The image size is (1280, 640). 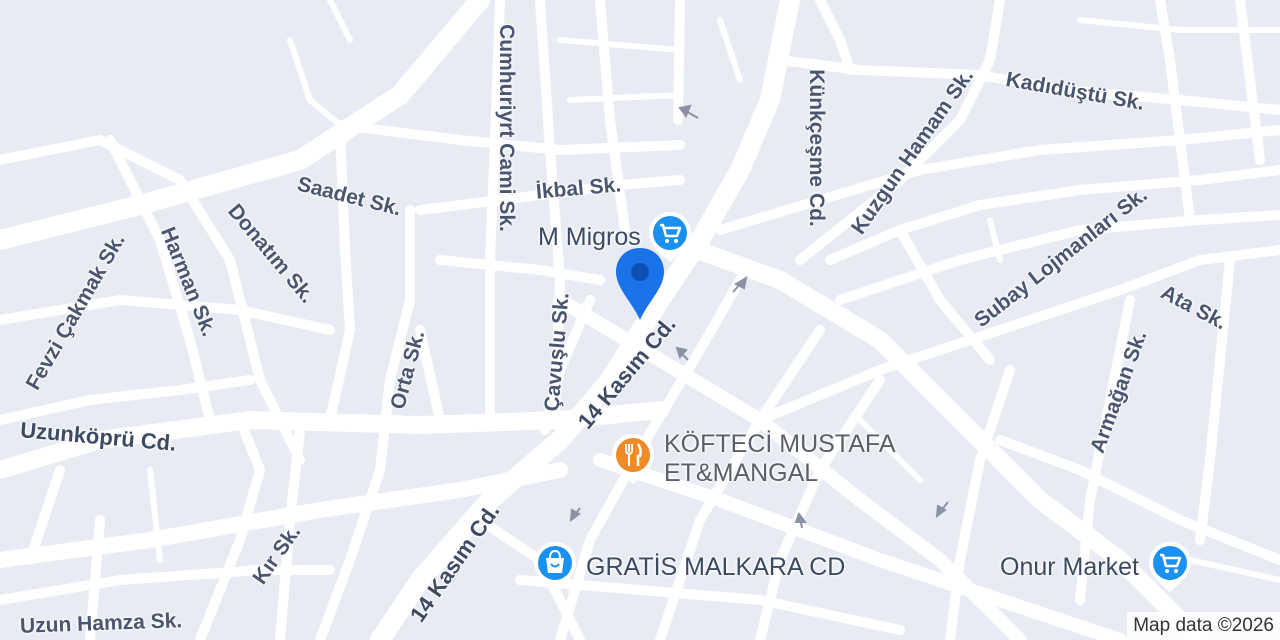 I want to click on street-label-kunkcesme: Künkçeşme Cd., so click(x=816, y=148).